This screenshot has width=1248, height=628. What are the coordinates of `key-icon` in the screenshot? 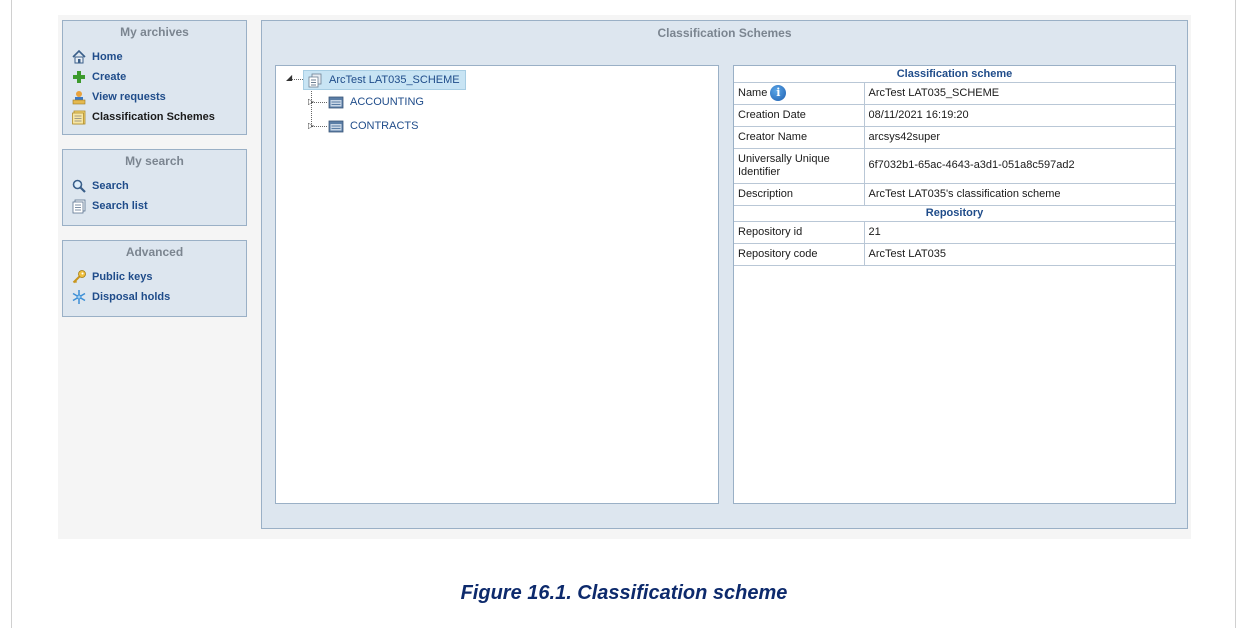 It's located at (79, 277).